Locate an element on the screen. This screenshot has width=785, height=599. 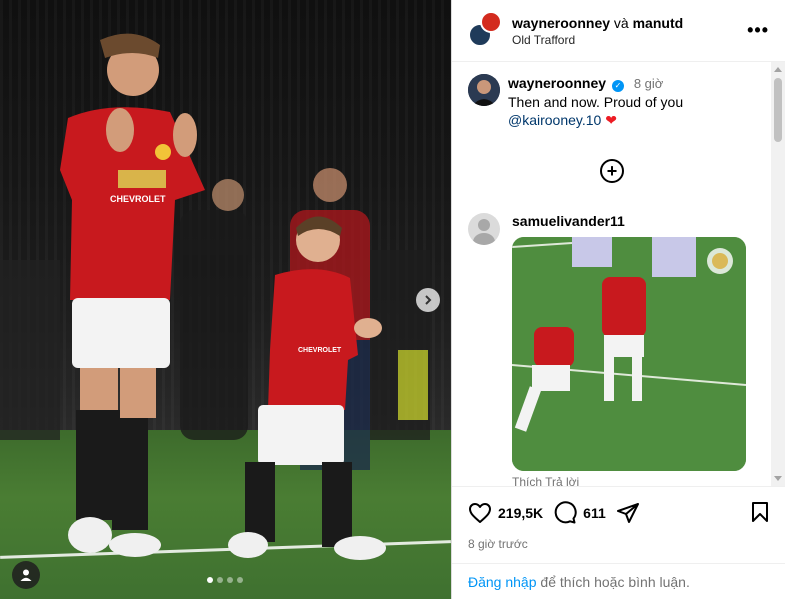
tagged-users-button is located at coordinates (26, 575).